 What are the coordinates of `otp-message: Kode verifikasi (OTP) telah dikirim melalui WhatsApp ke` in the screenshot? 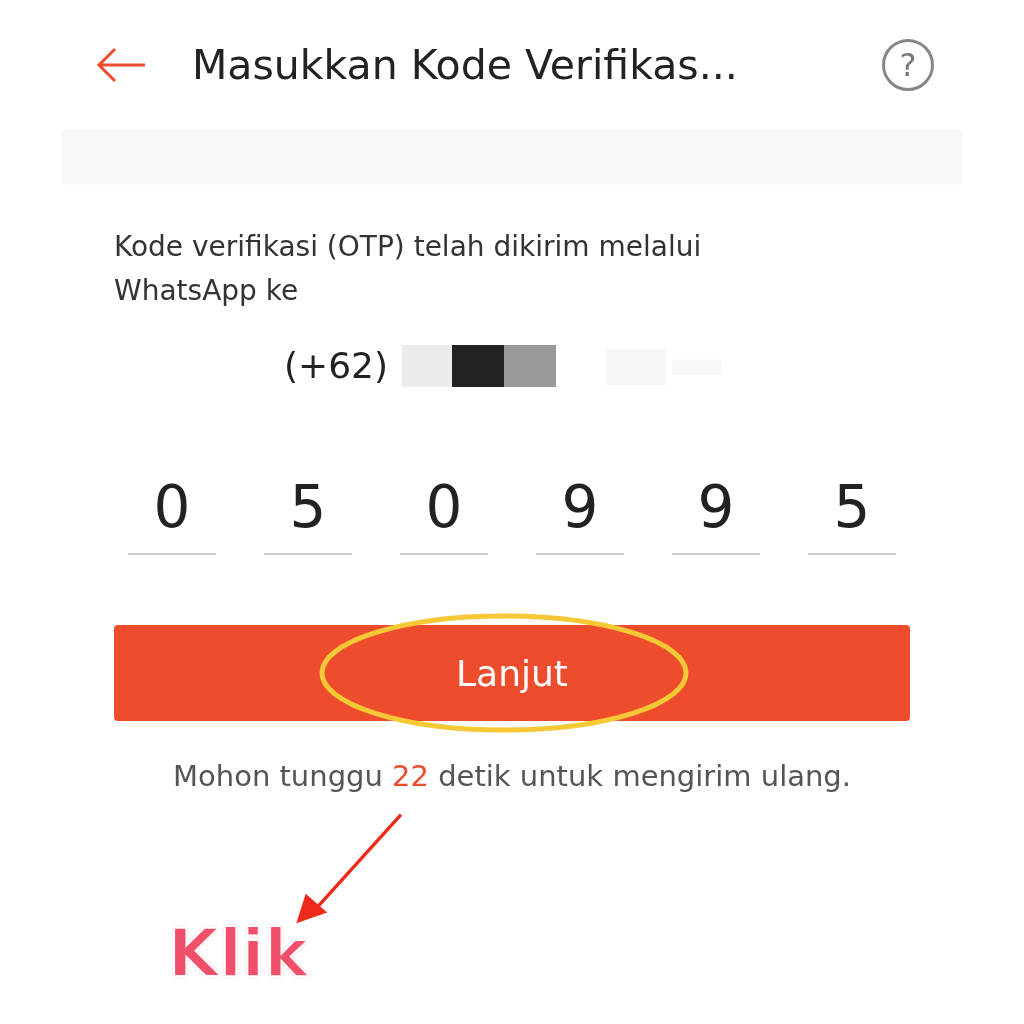 It's located at (408, 269).